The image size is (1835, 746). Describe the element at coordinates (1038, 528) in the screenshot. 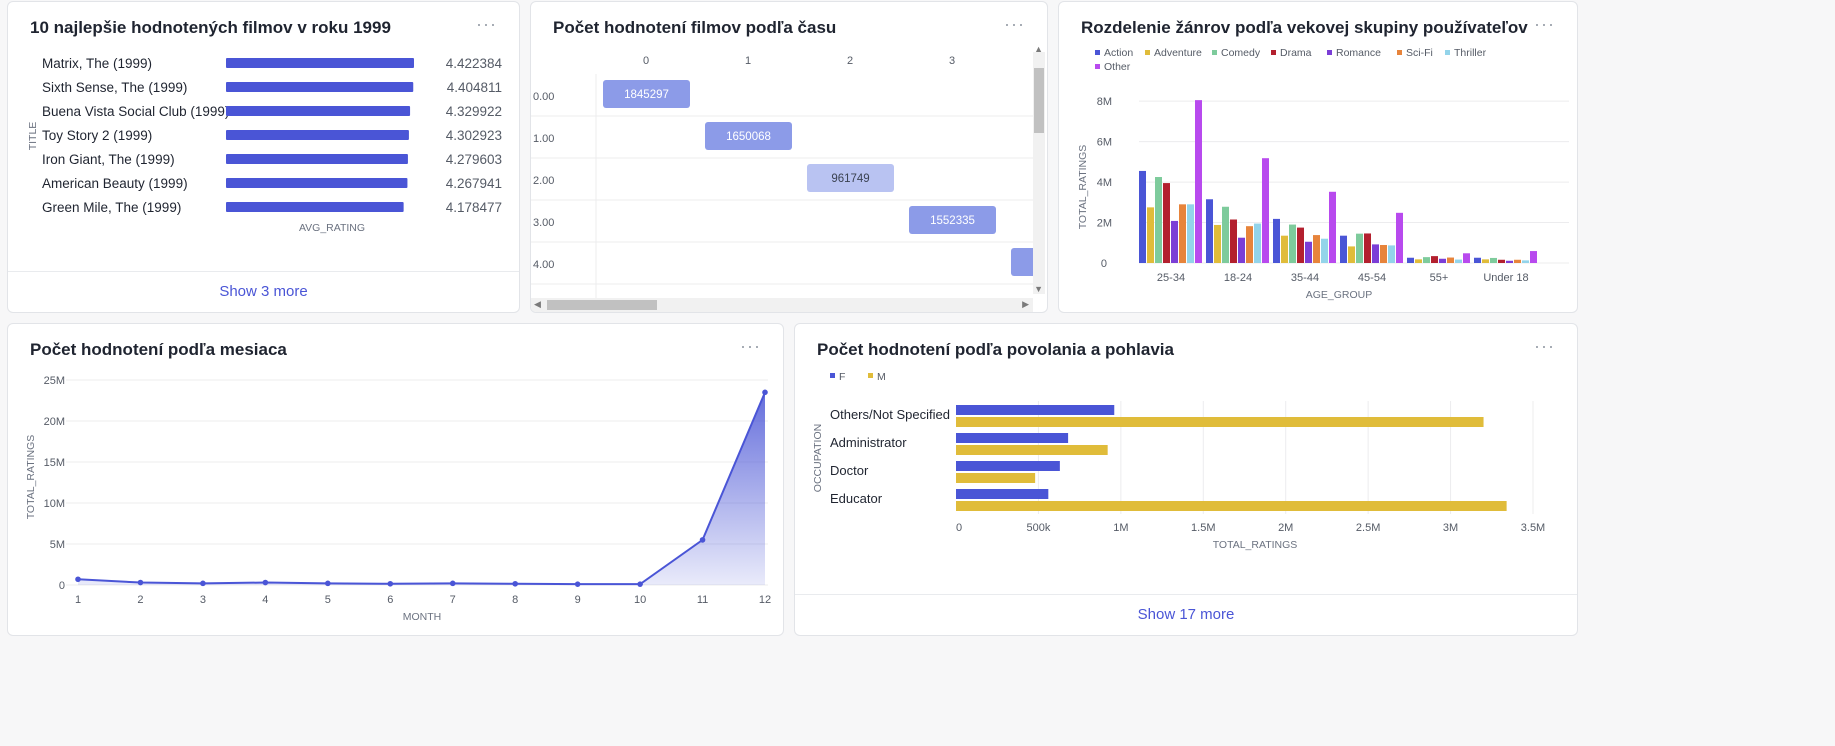

I see `x-tick-label: 500k` at that location.